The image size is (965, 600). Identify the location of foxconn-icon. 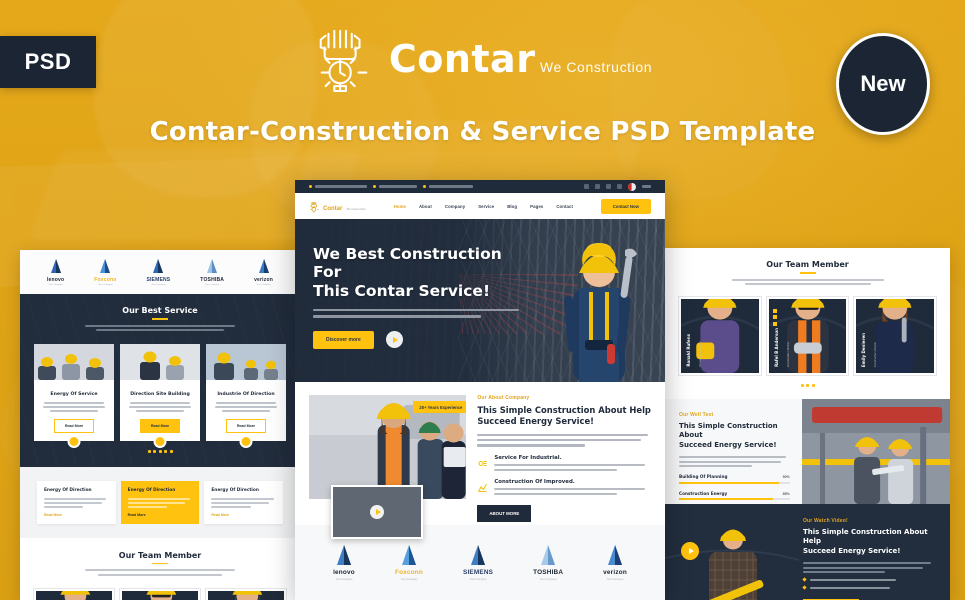
(105, 266).